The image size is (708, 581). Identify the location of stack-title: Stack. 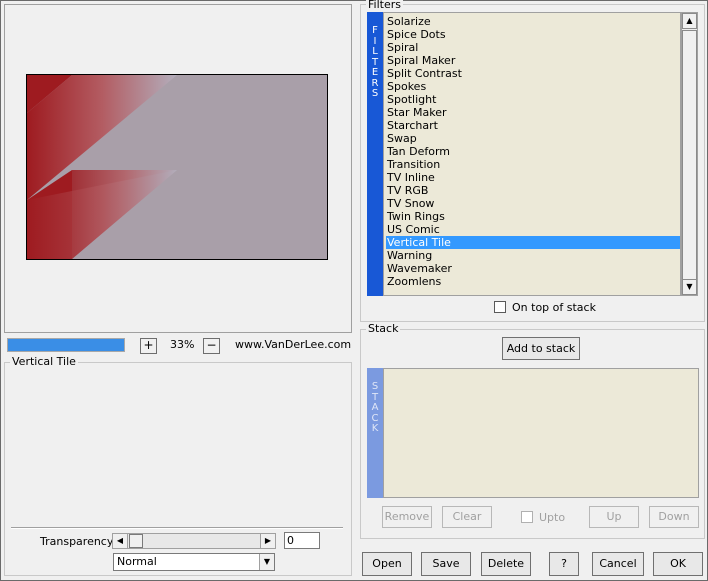
(383, 328).